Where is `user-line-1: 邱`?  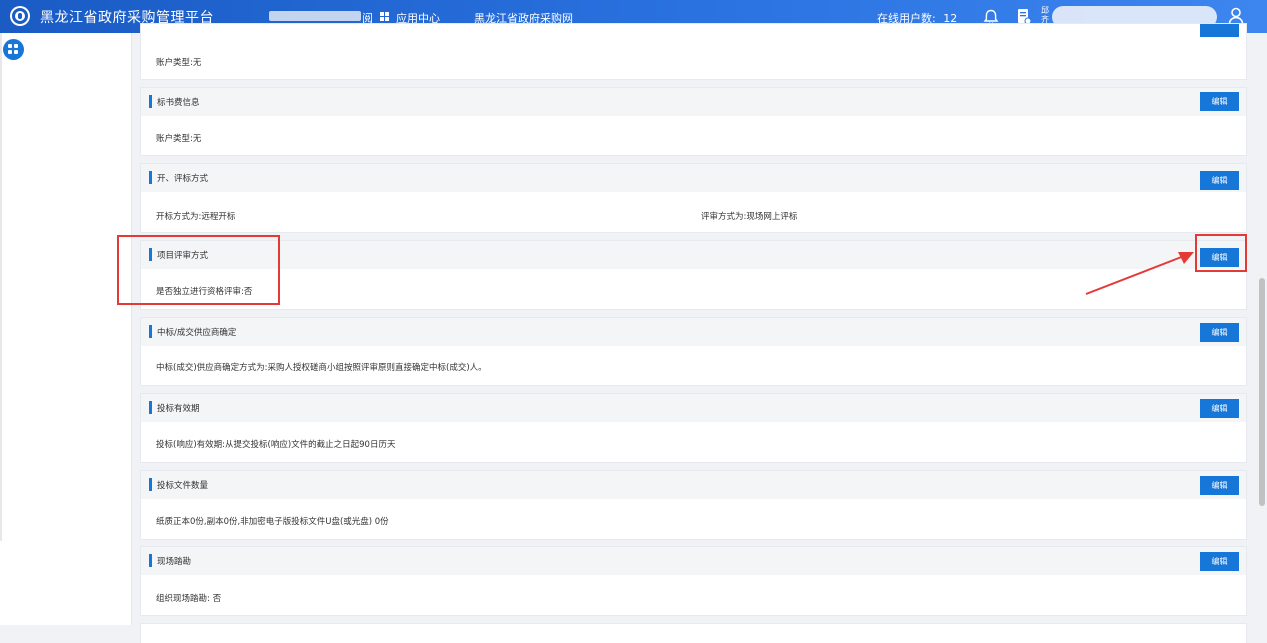 user-line-1: 邱 is located at coordinates (1045, 10).